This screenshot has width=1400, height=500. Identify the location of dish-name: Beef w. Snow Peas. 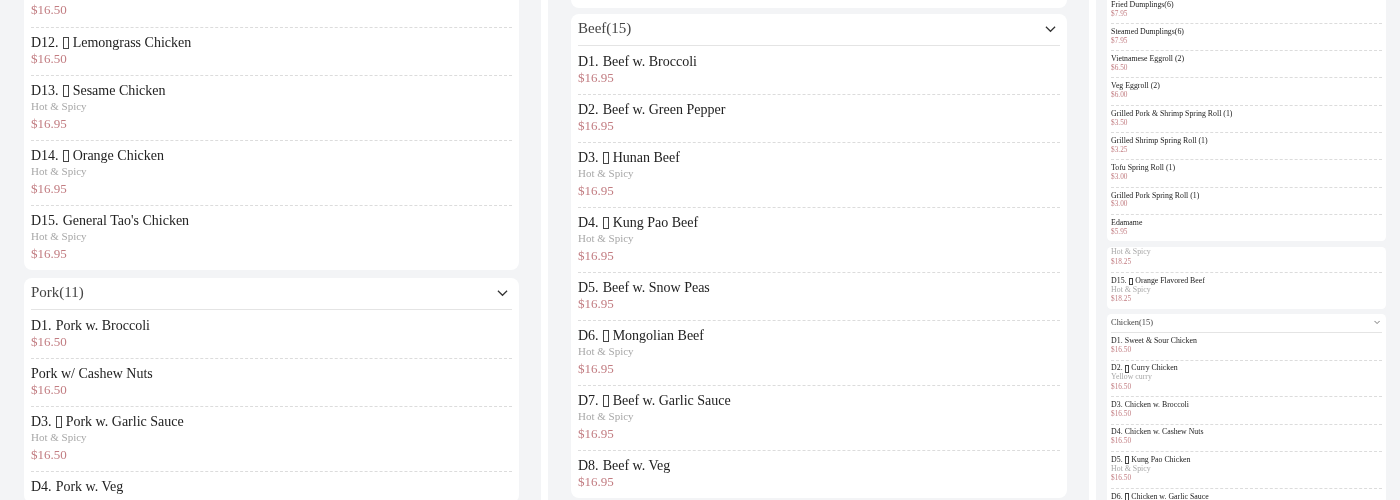
(656, 288).